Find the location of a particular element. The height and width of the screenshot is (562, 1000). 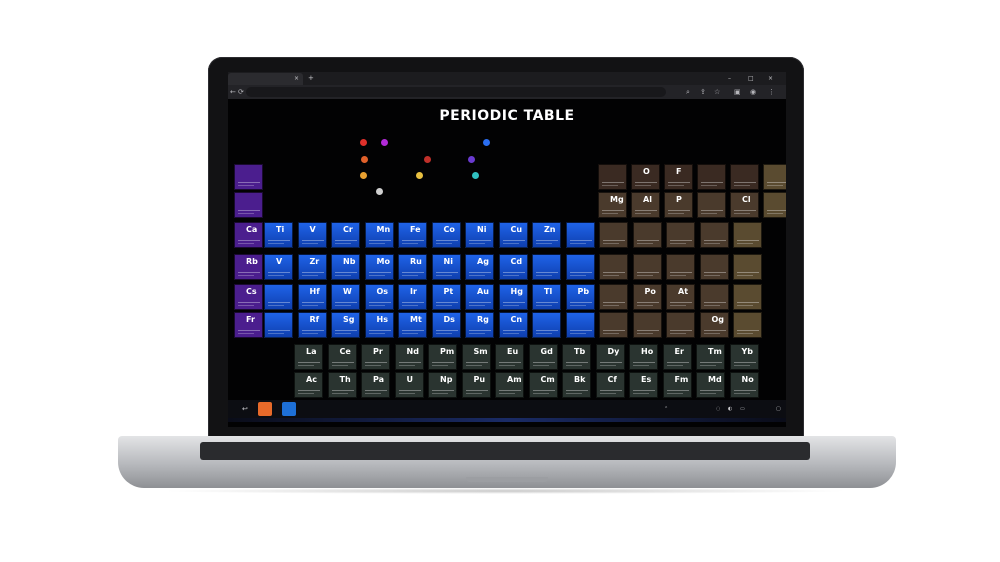

element-cell: Er is located at coordinates (677, 357).